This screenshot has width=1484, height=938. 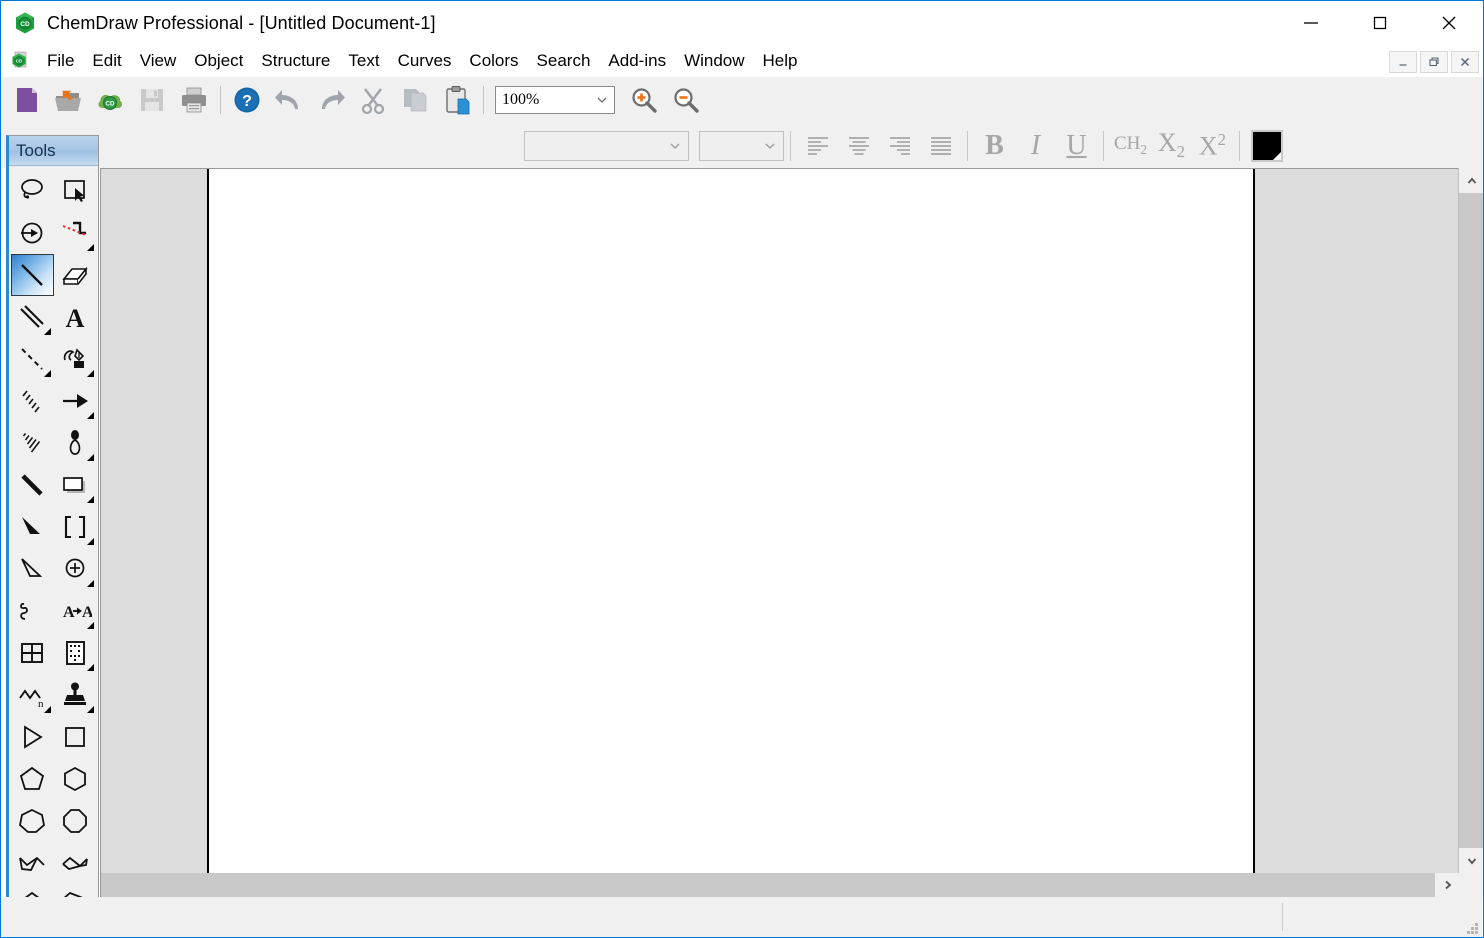 I want to click on bold-button: B, so click(x=994, y=145).